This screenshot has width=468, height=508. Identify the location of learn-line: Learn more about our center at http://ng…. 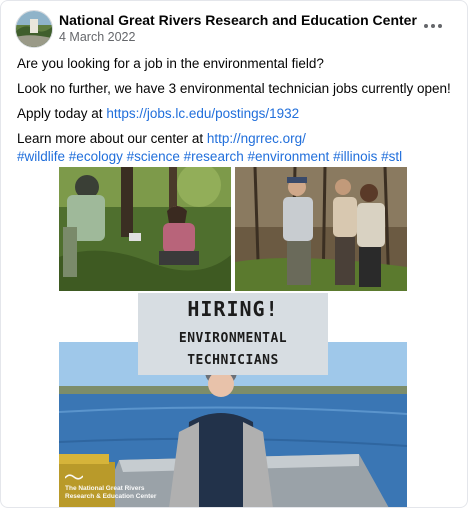
(237, 139).